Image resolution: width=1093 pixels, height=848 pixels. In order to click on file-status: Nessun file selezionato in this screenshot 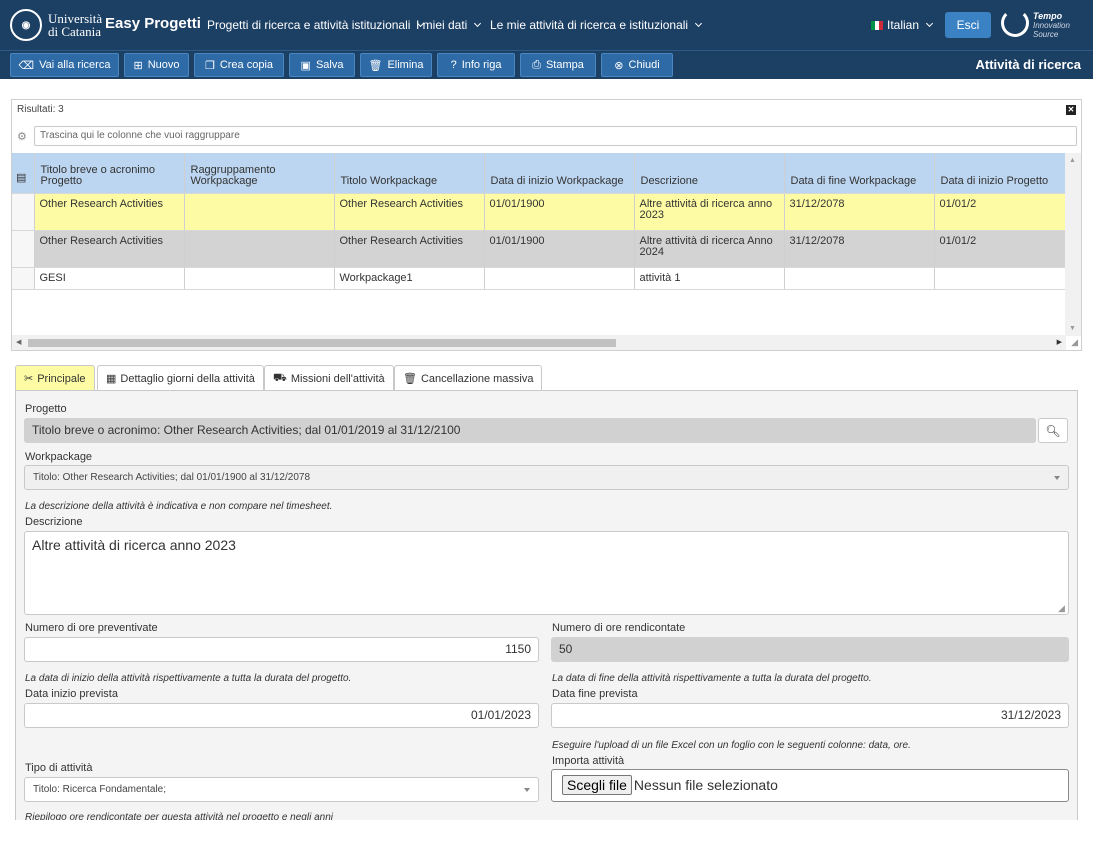, I will do `click(705, 785)`.